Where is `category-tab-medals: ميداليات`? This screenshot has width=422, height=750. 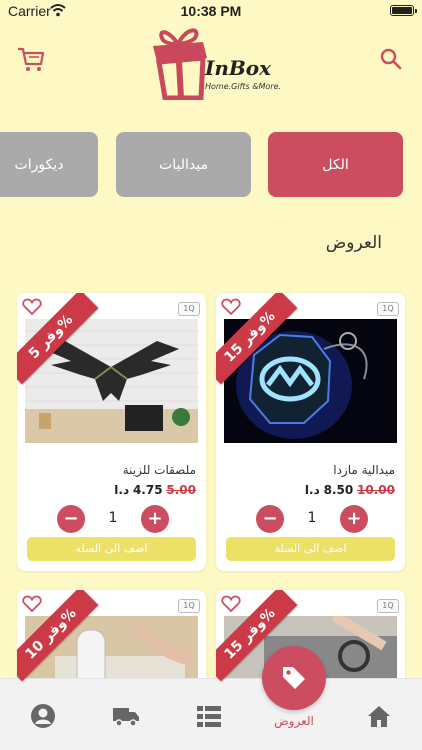 category-tab-medals: ميداليات is located at coordinates (183, 164).